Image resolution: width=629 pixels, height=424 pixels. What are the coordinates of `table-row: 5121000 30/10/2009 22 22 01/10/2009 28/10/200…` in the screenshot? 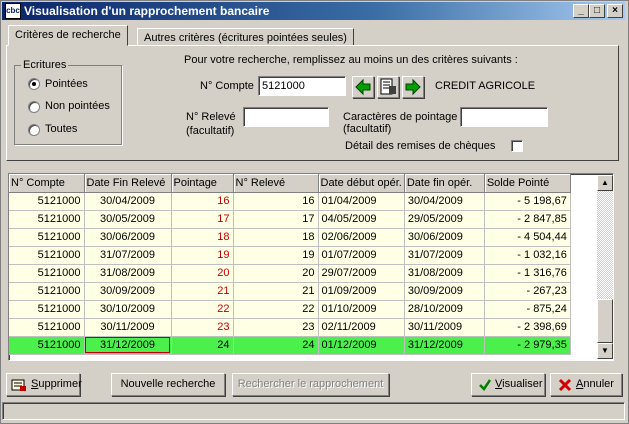 It's located at (290, 309).